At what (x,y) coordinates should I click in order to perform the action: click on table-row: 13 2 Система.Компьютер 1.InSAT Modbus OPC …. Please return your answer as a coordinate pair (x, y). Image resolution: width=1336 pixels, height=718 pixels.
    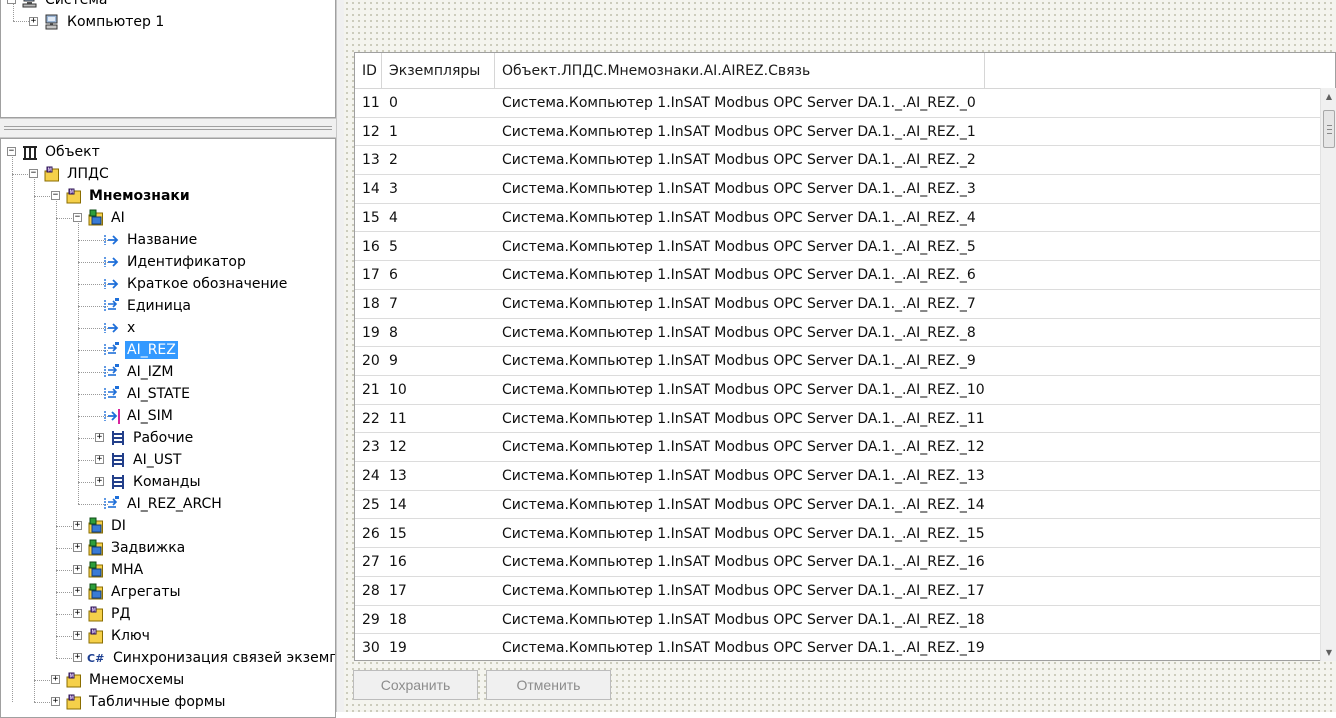
    Looking at the image, I should click on (838, 161).